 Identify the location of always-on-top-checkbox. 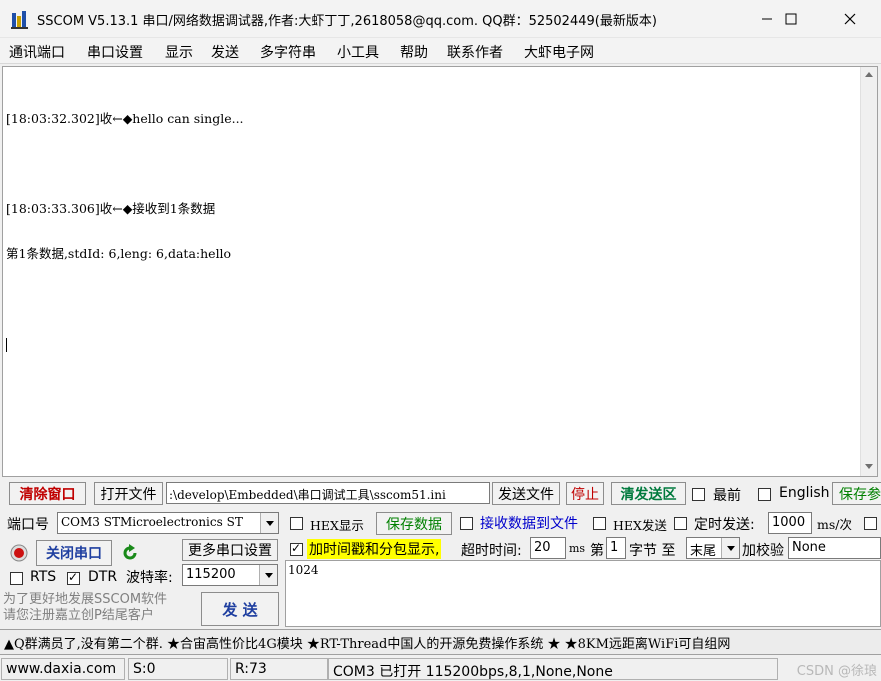
(698, 494).